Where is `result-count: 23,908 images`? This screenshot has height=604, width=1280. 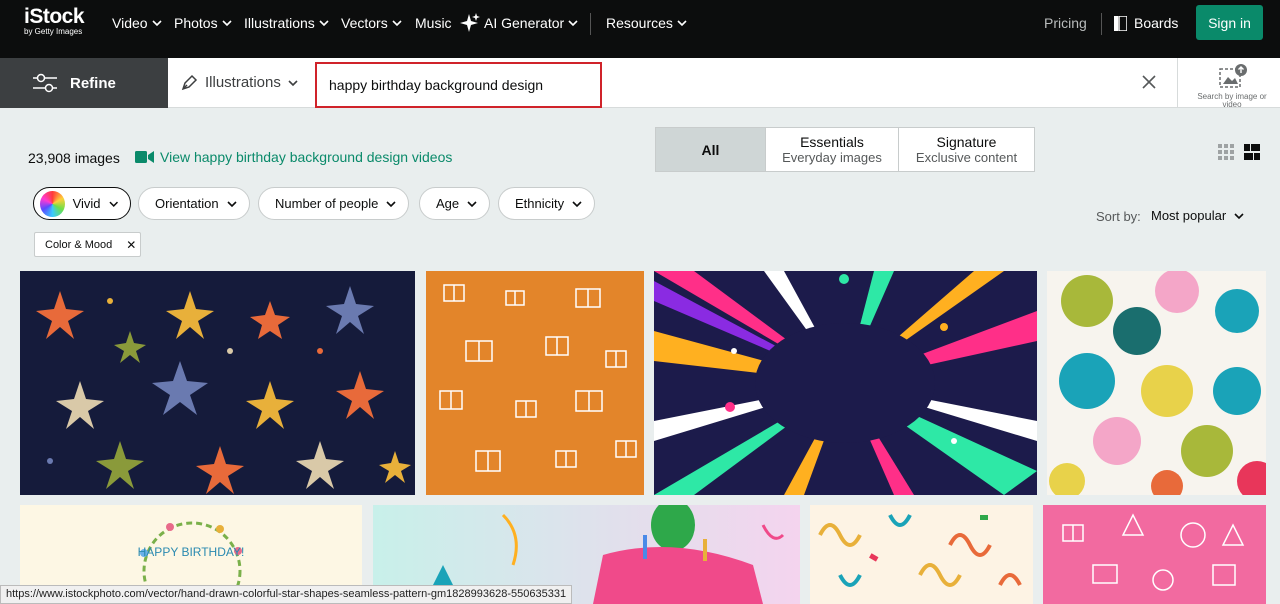
result-count: 23,908 images is located at coordinates (74, 158).